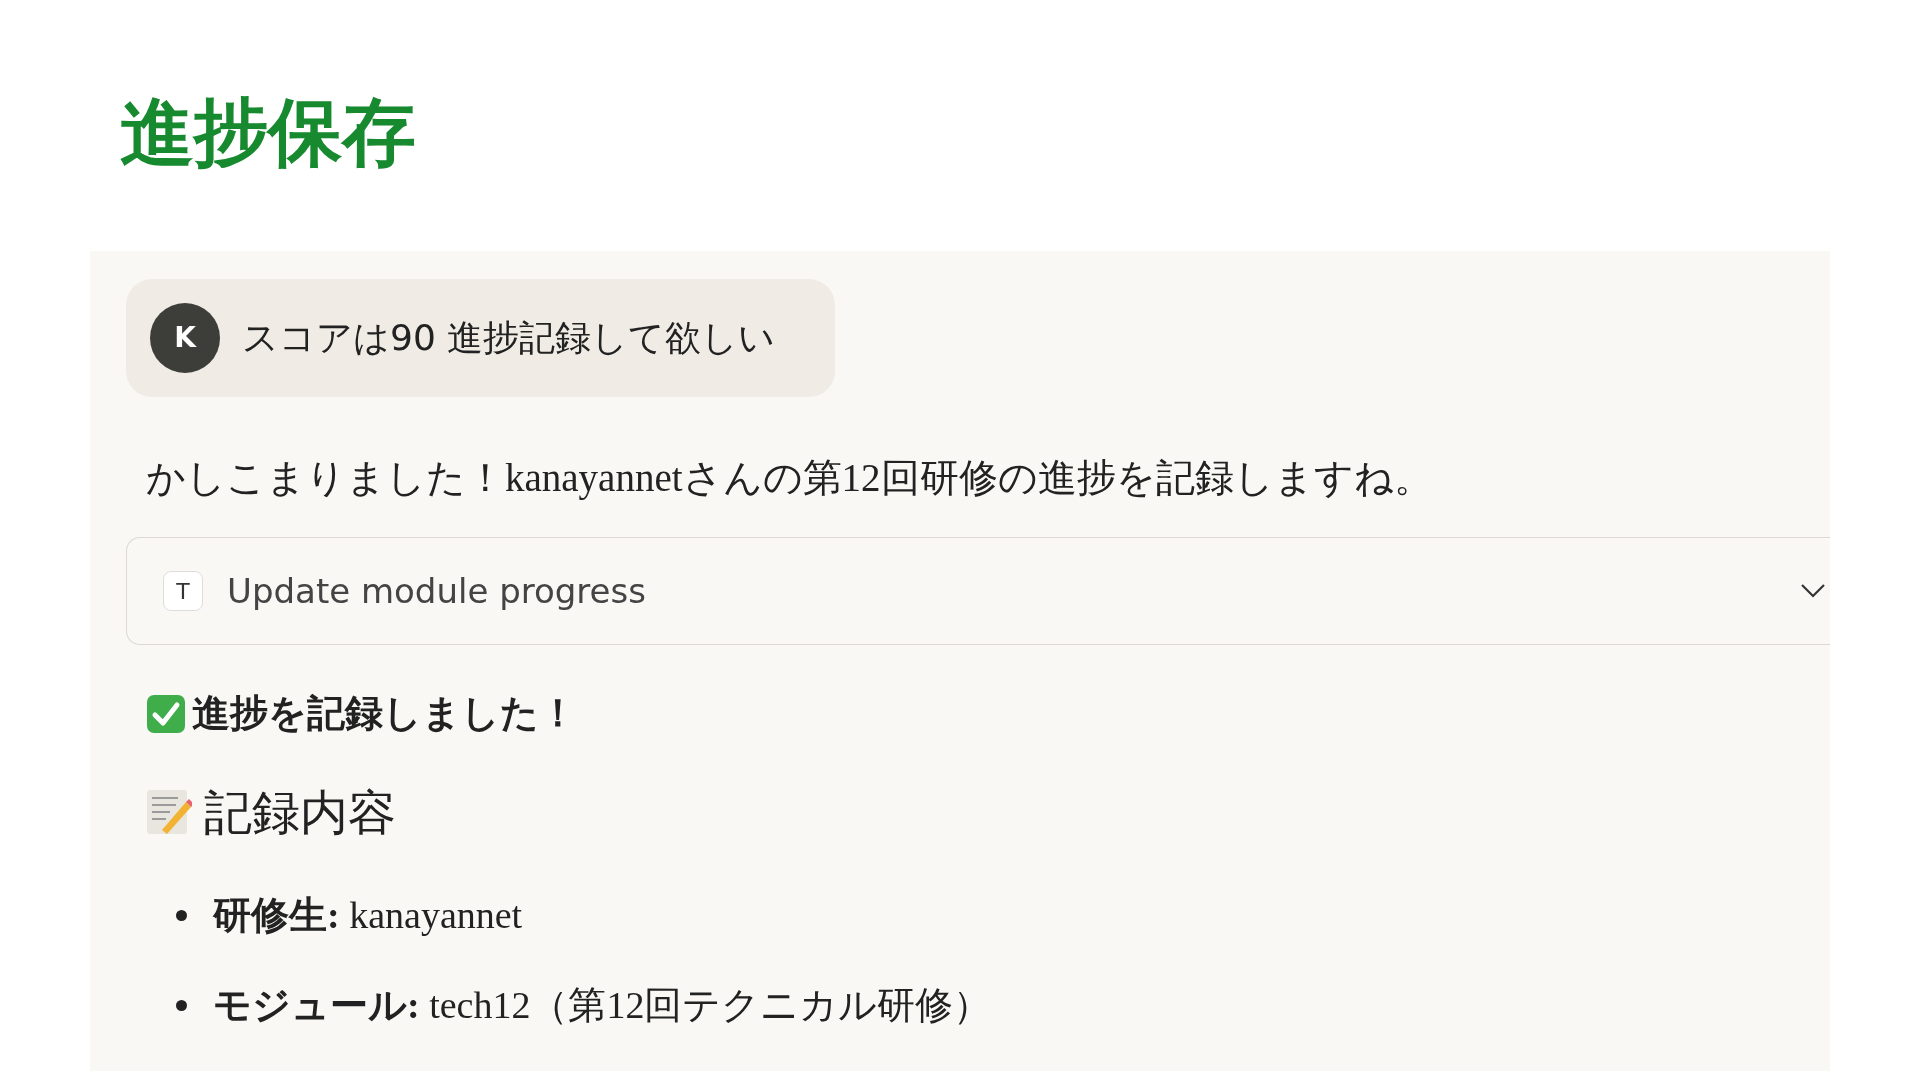  Describe the element at coordinates (368, 915) in the screenshot. I see `list-item-text: 研修生: kanayannet` at that location.